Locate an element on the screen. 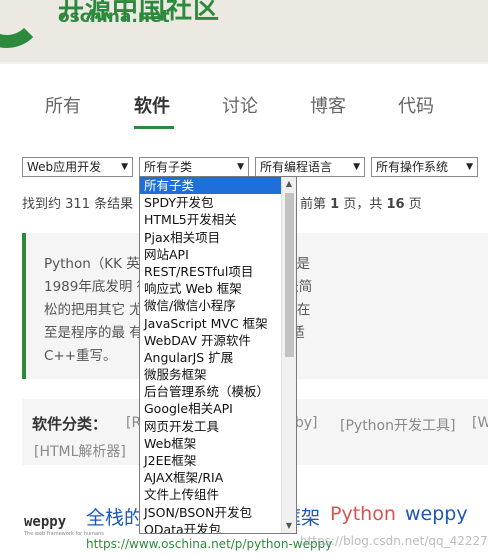 Image resolution: width=488 pixels, height=558 pixels. scroll-up-icon: ▲ is located at coordinates (289, 184).